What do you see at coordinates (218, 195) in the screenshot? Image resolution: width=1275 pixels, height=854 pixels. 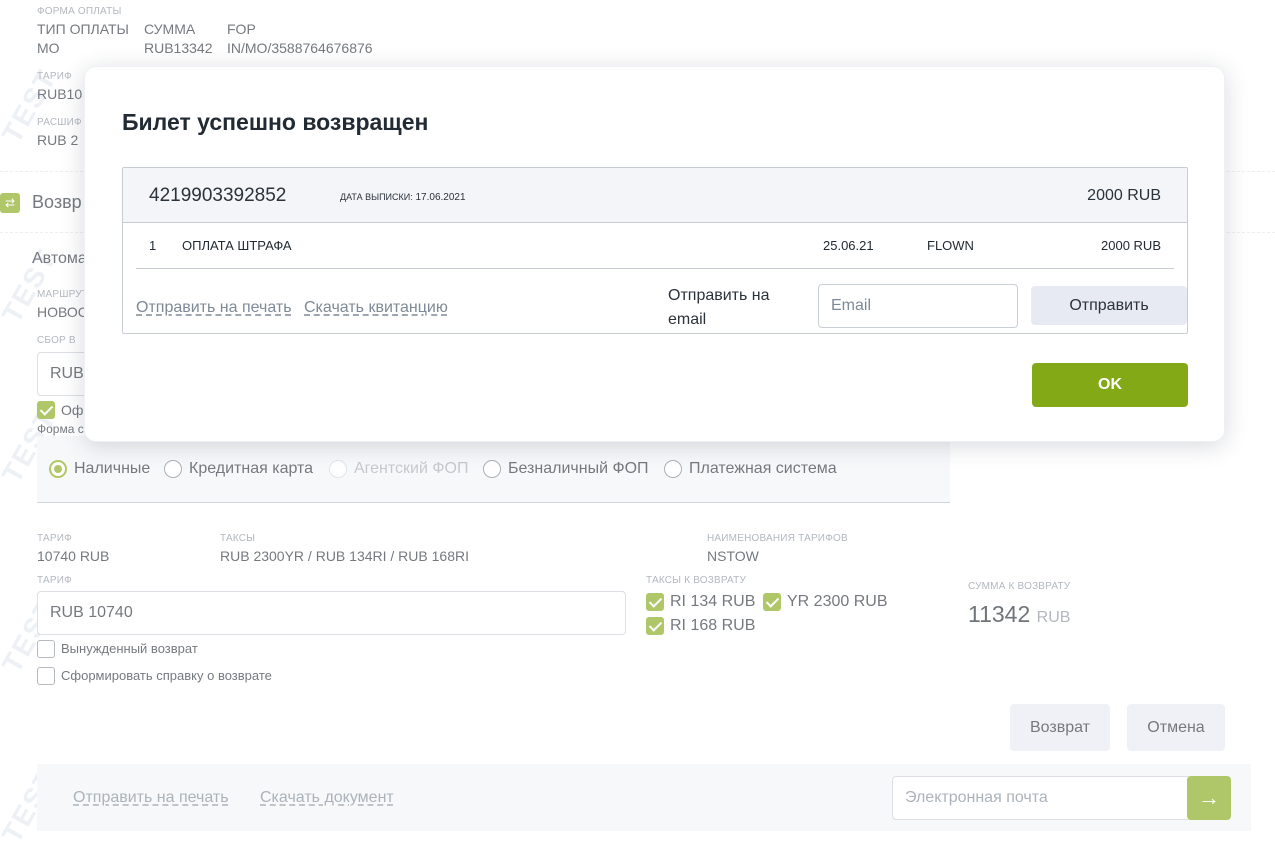 I see `ticket-number: 4219903392852` at bounding box center [218, 195].